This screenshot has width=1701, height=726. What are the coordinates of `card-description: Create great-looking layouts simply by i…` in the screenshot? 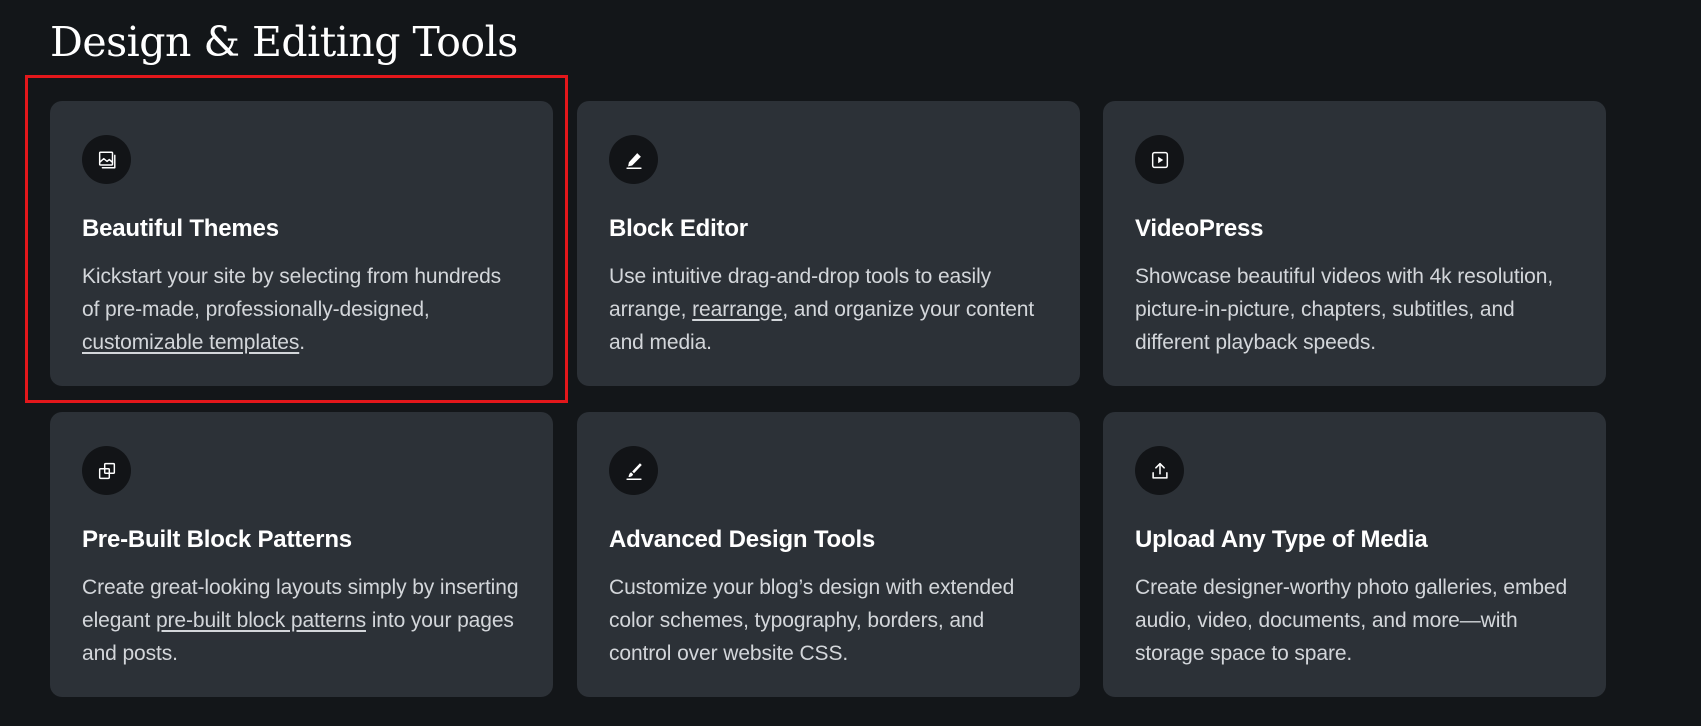 It's located at (300, 620).